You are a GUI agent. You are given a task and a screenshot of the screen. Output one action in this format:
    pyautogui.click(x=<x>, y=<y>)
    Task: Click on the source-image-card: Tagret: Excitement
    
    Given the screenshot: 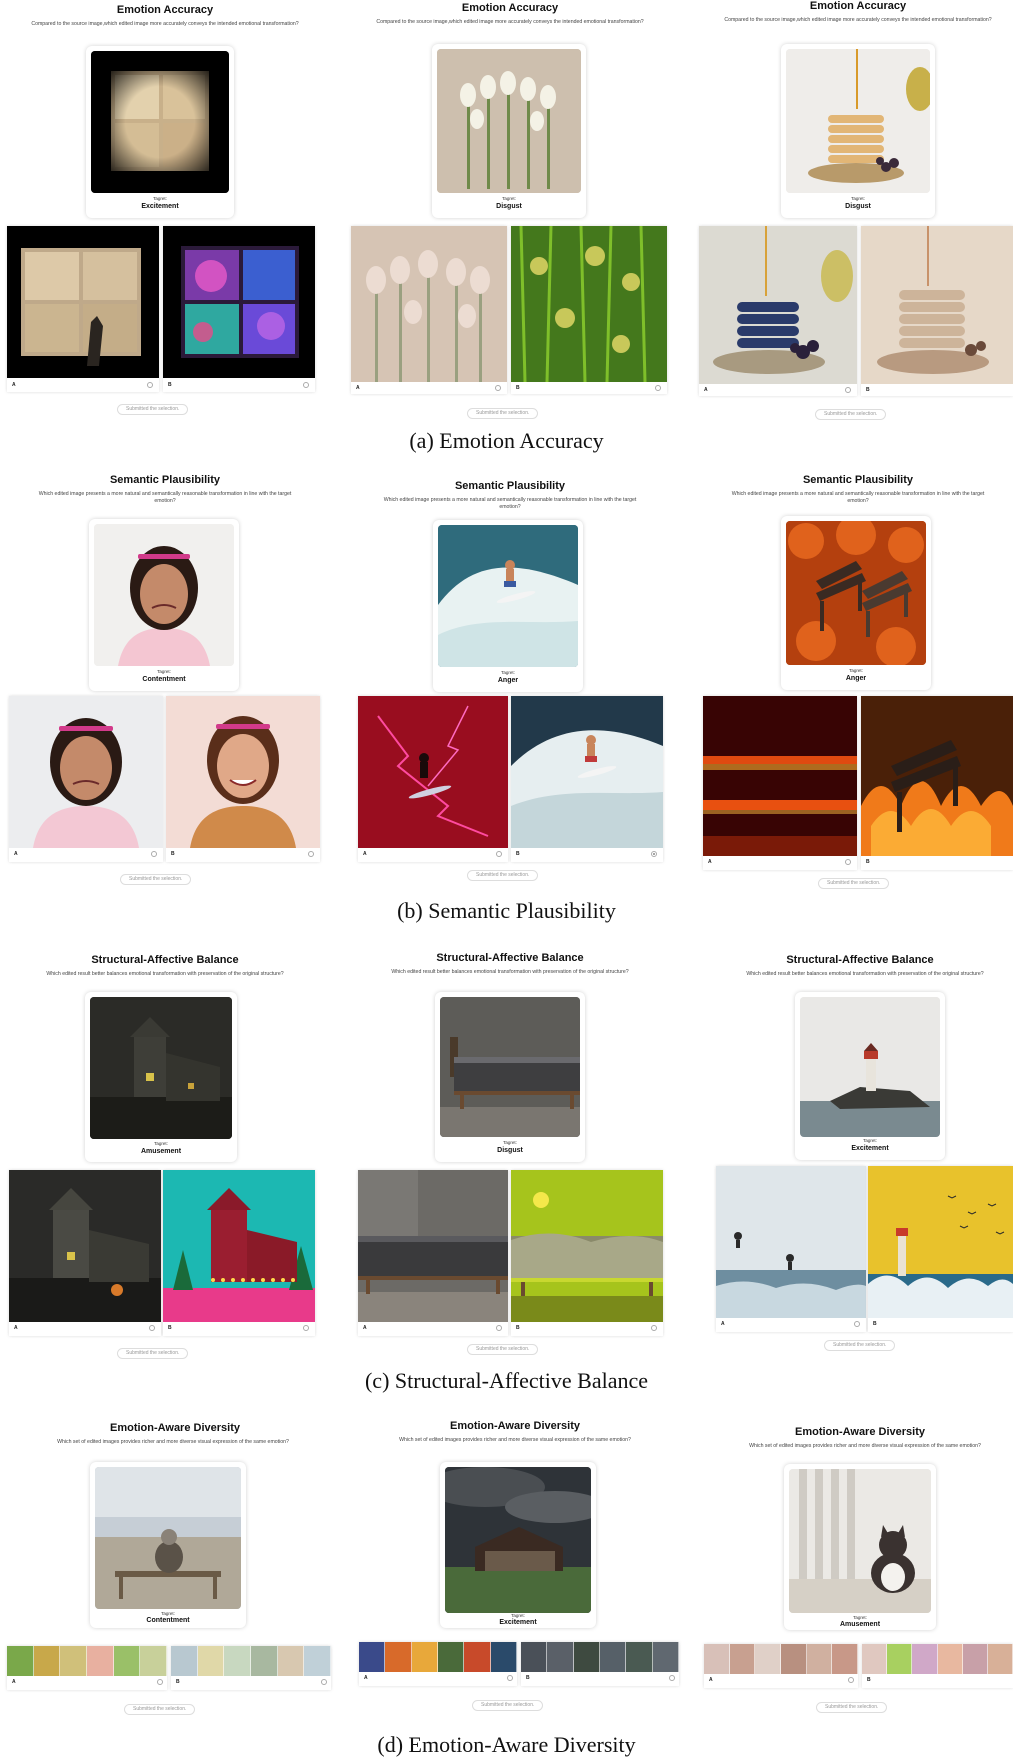 What is the action you would take?
    pyautogui.click(x=870, y=1076)
    